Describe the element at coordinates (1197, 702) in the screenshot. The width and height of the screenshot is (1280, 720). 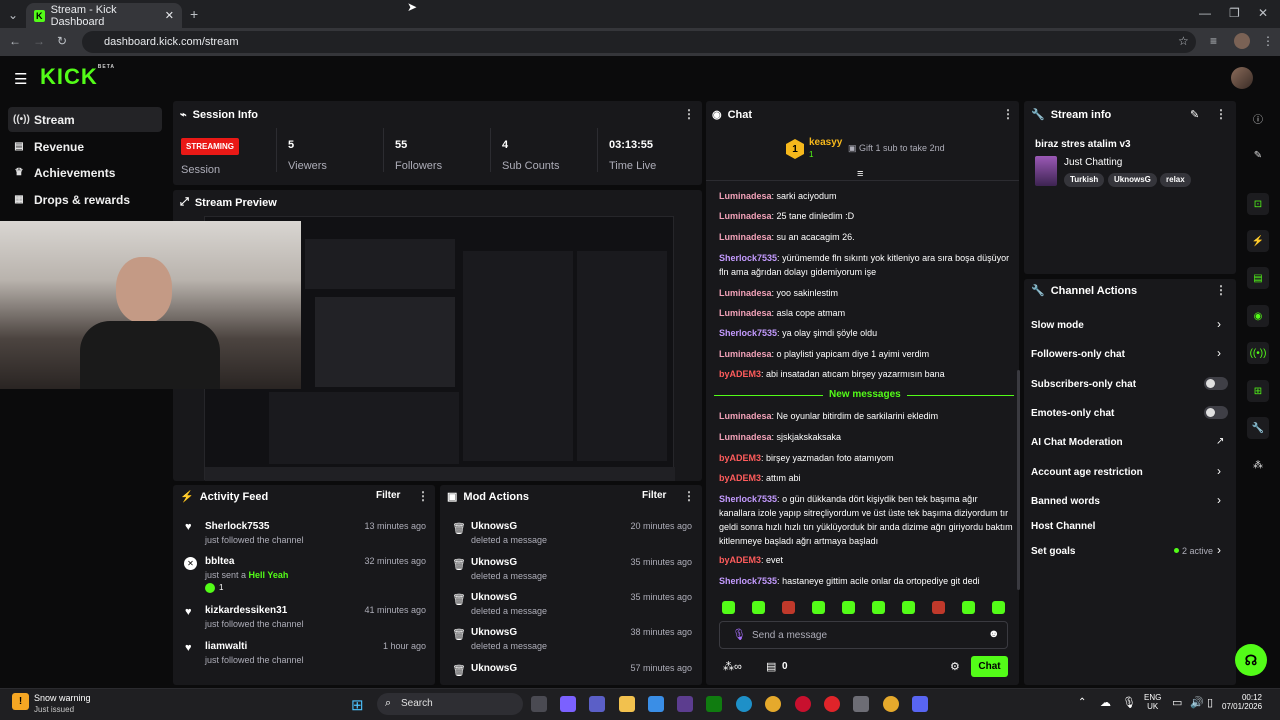
I see `volume-icon: 🔊` at that location.